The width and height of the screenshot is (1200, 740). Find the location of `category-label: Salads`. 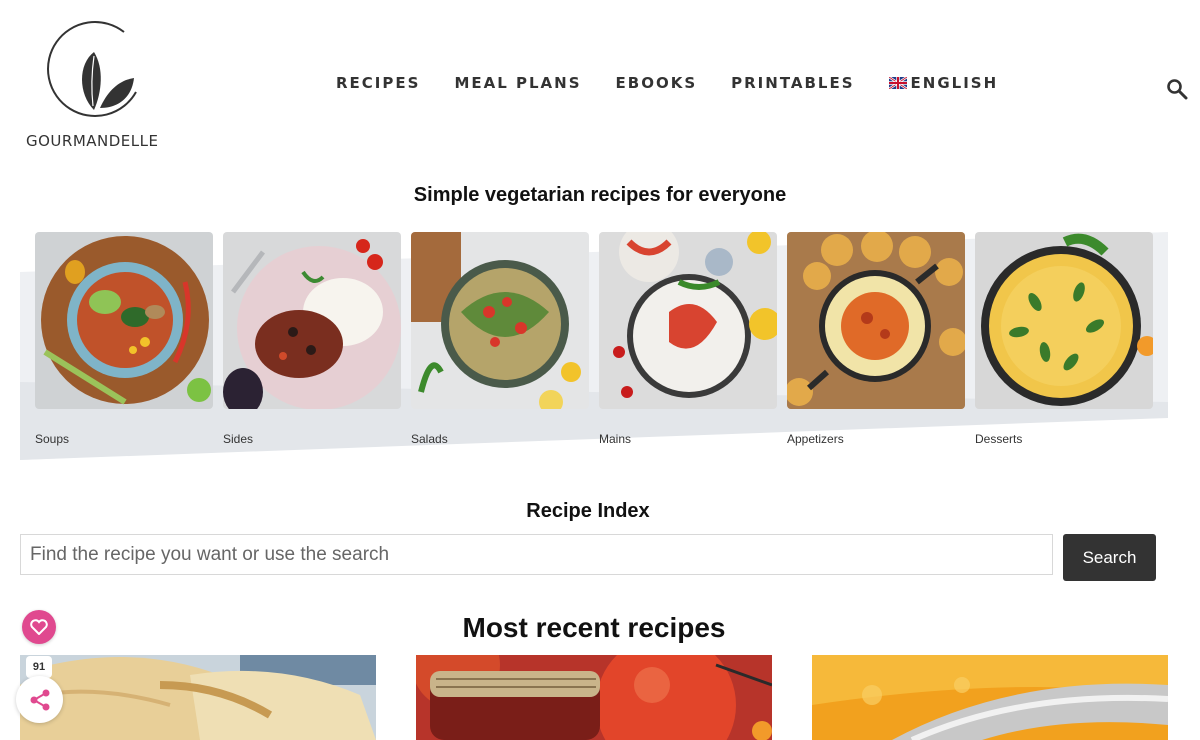

category-label: Salads is located at coordinates (429, 439).